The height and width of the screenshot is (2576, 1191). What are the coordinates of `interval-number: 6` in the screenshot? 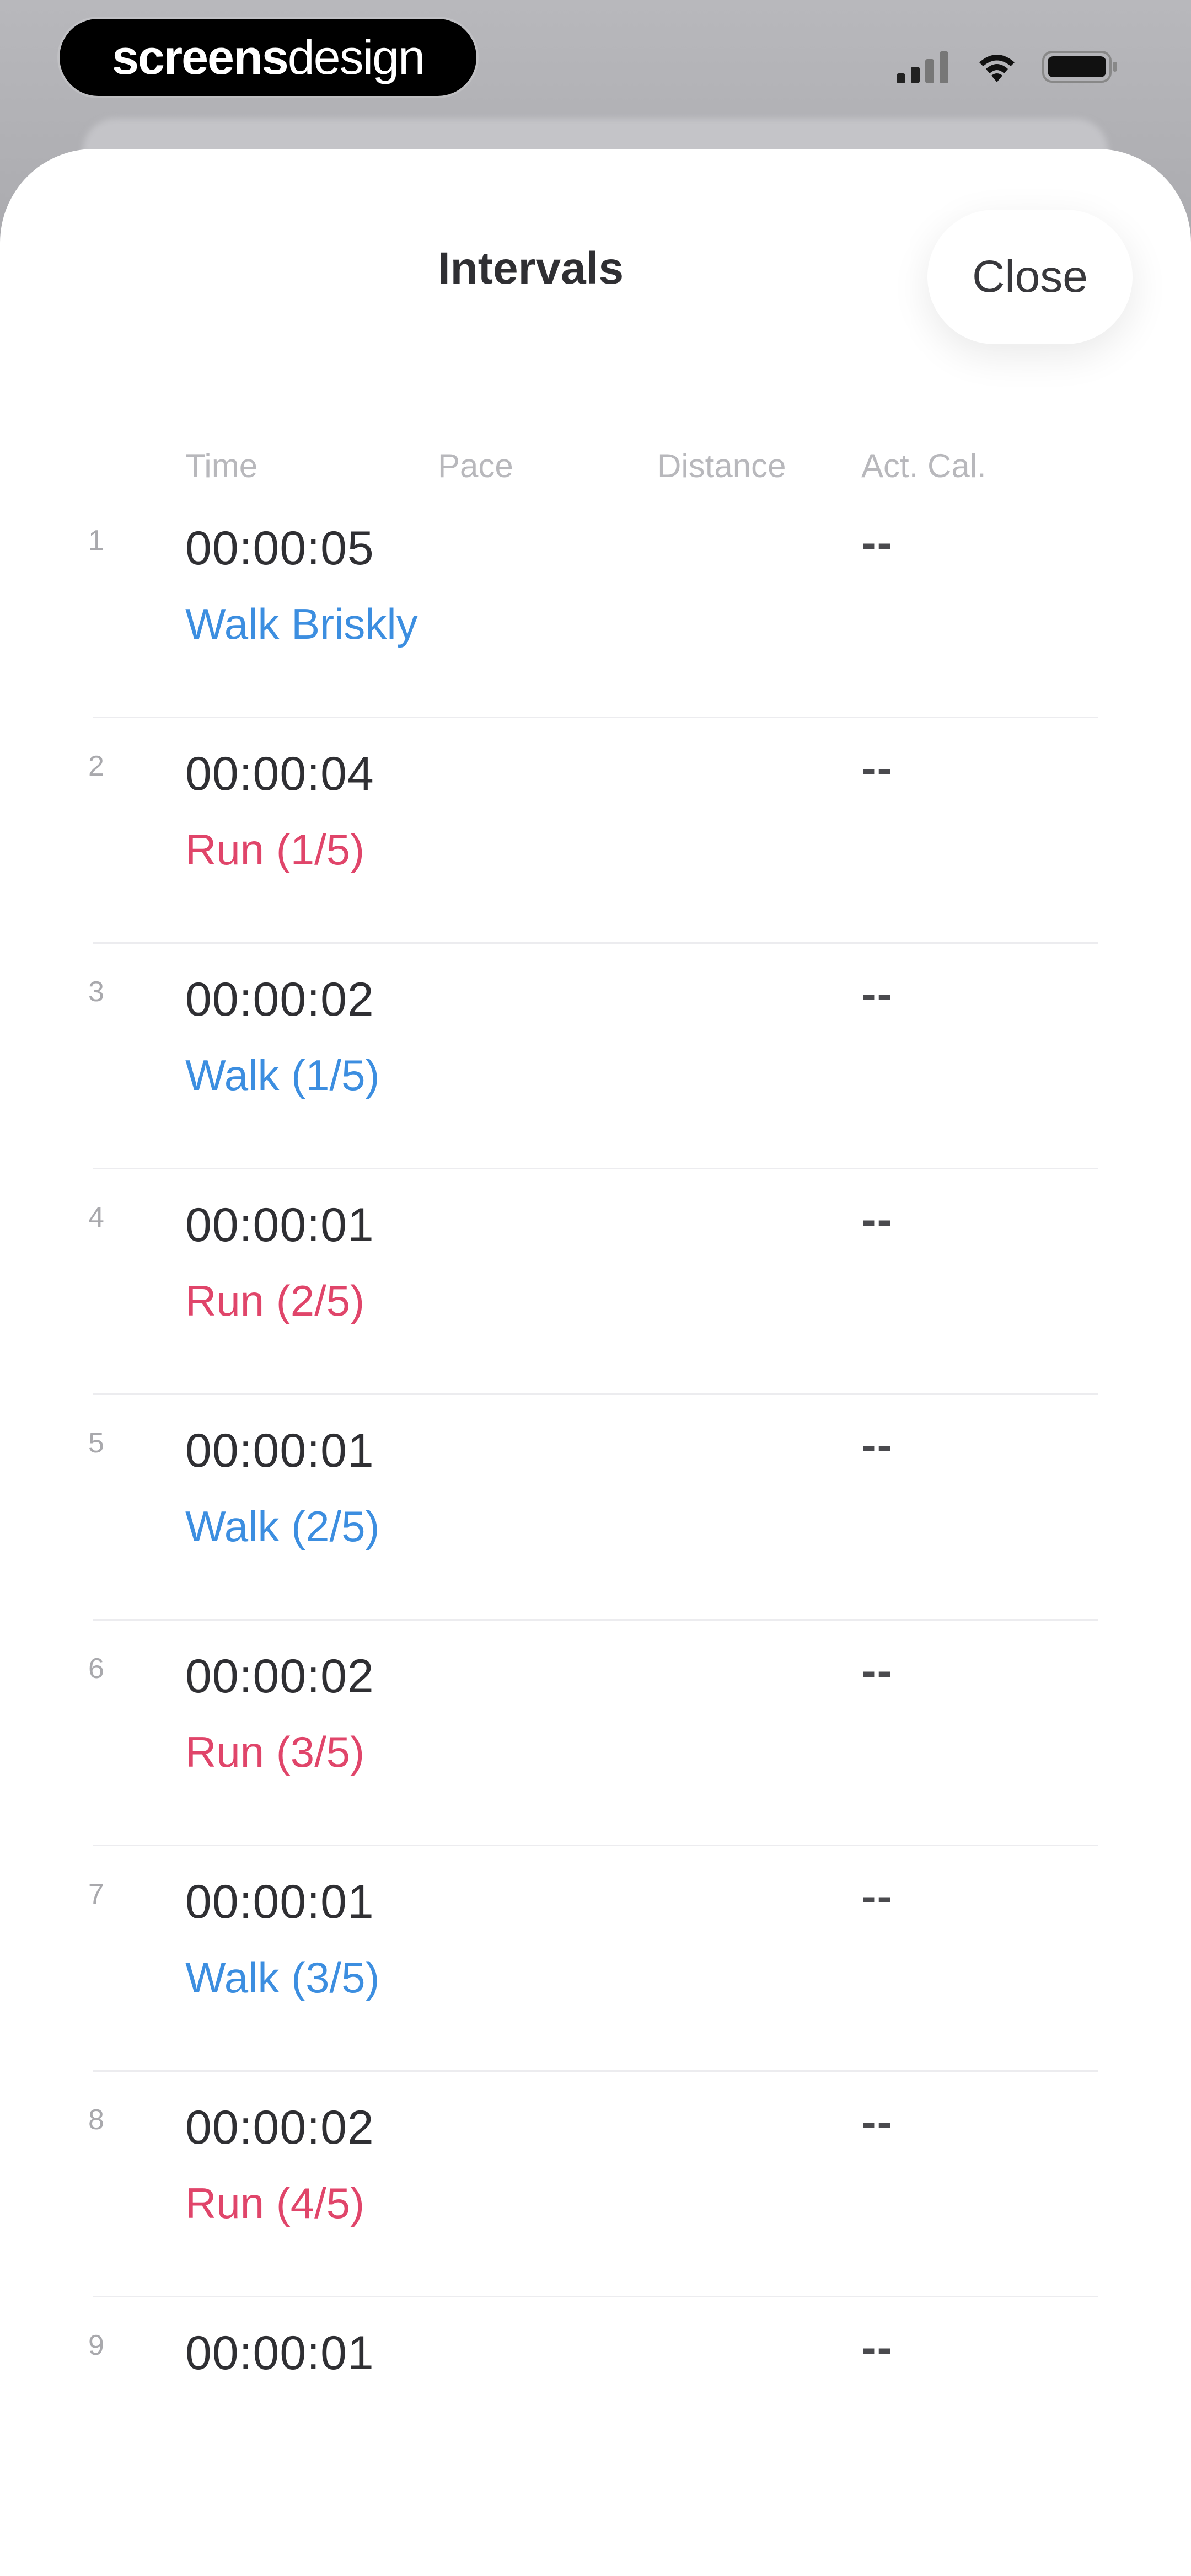 It's located at (96, 1669).